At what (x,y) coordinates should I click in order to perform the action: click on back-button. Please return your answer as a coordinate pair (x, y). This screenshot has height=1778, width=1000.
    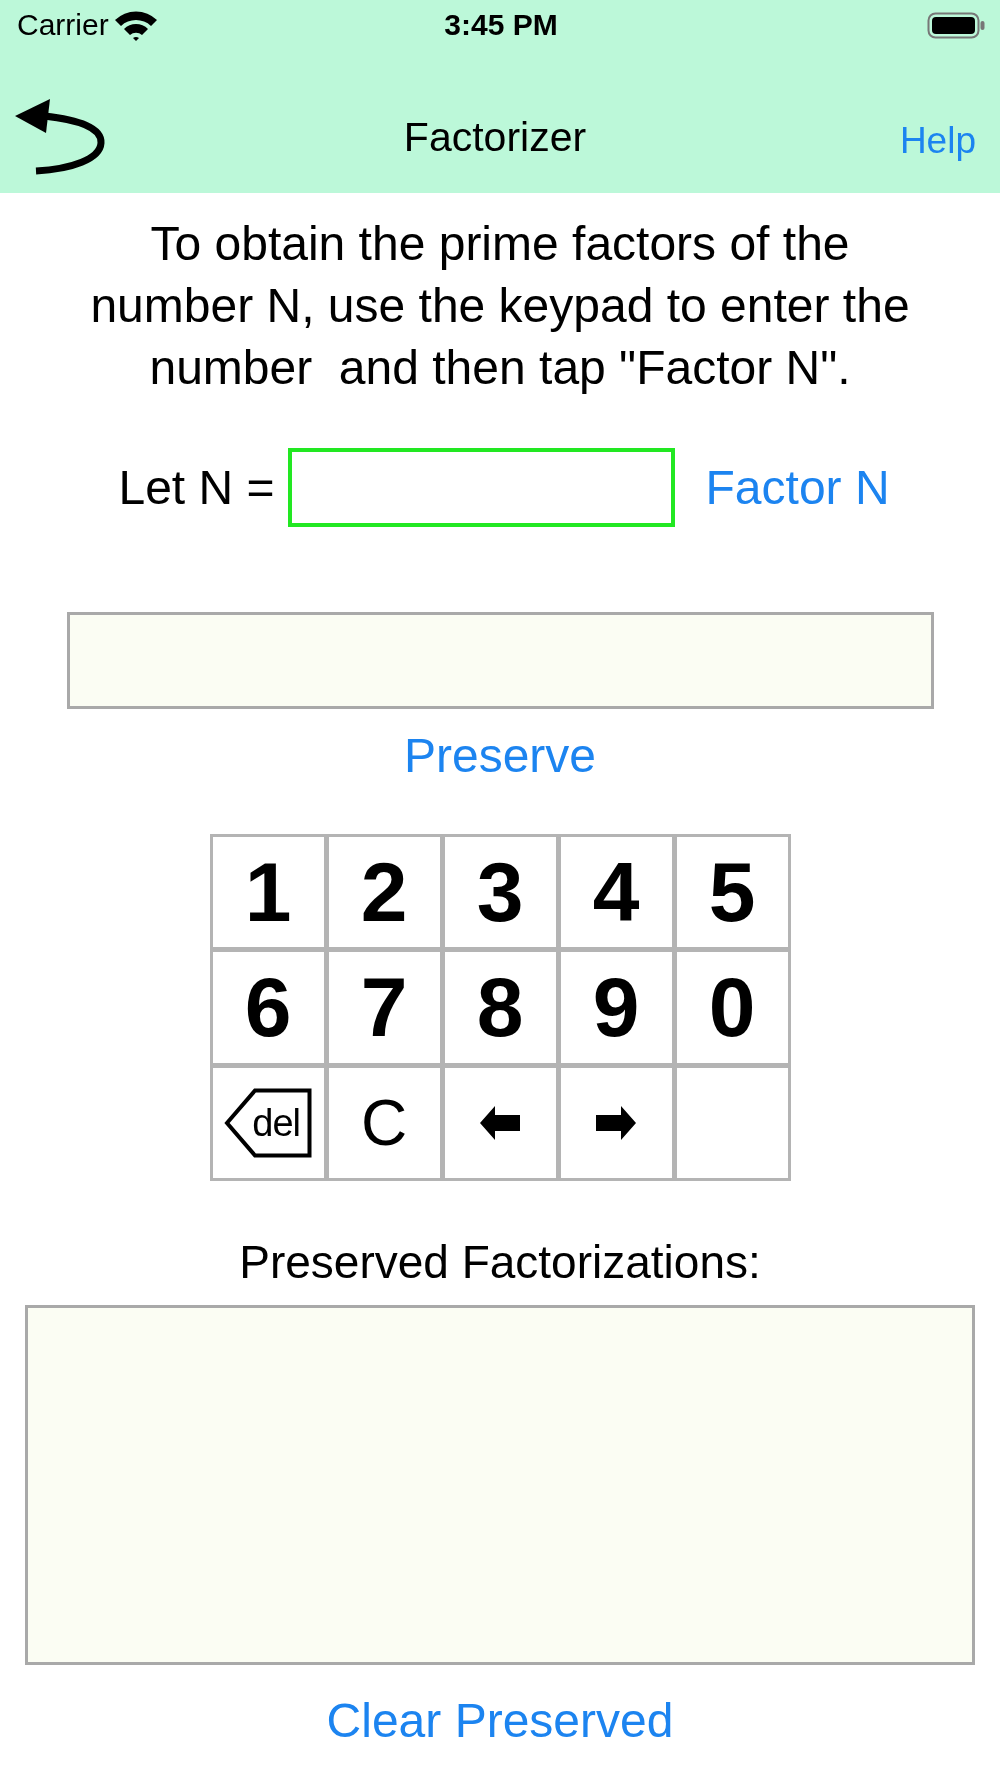
    Looking at the image, I should click on (60, 136).